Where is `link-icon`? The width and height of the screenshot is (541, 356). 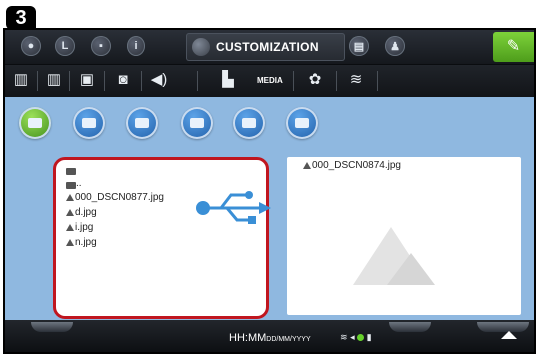
link-icon is located at coordinates (197, 123).